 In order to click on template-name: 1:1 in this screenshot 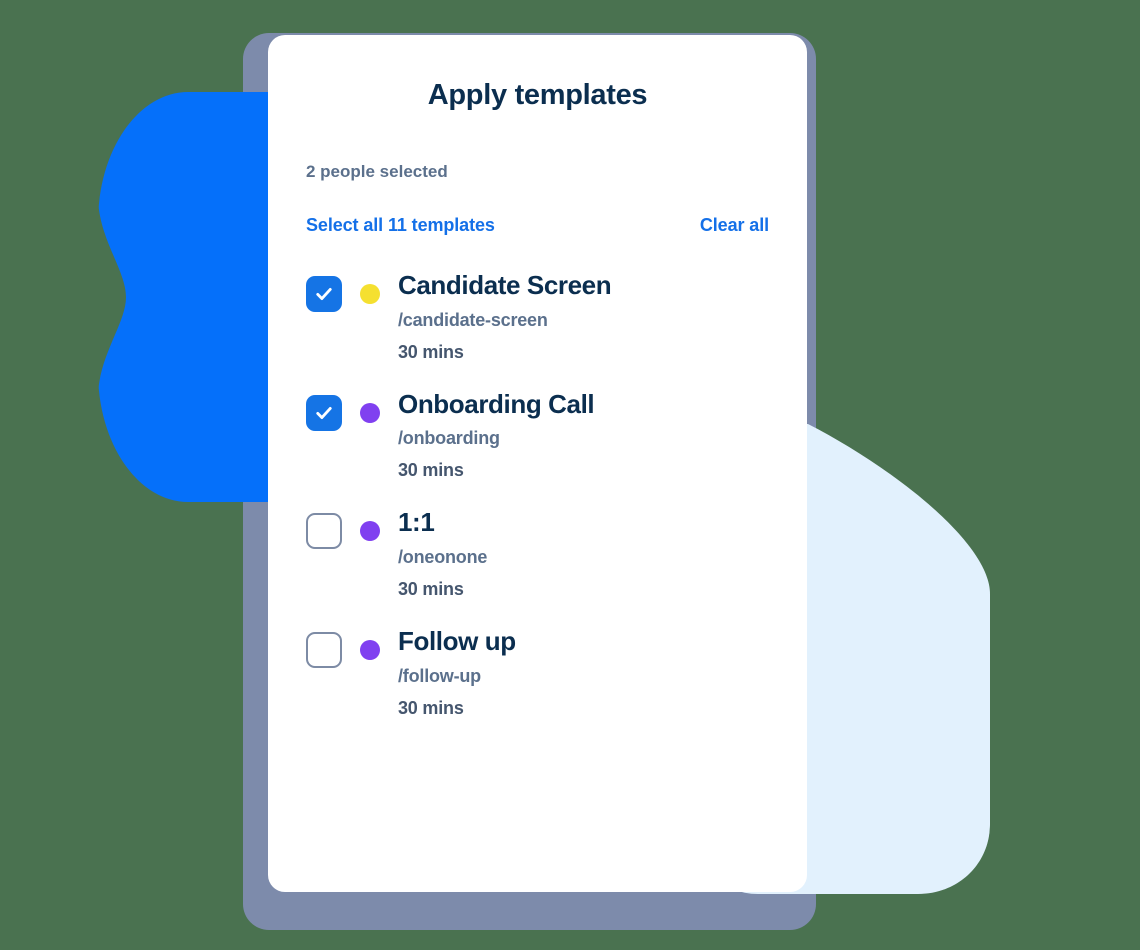, I will do `click(416, 522)`.